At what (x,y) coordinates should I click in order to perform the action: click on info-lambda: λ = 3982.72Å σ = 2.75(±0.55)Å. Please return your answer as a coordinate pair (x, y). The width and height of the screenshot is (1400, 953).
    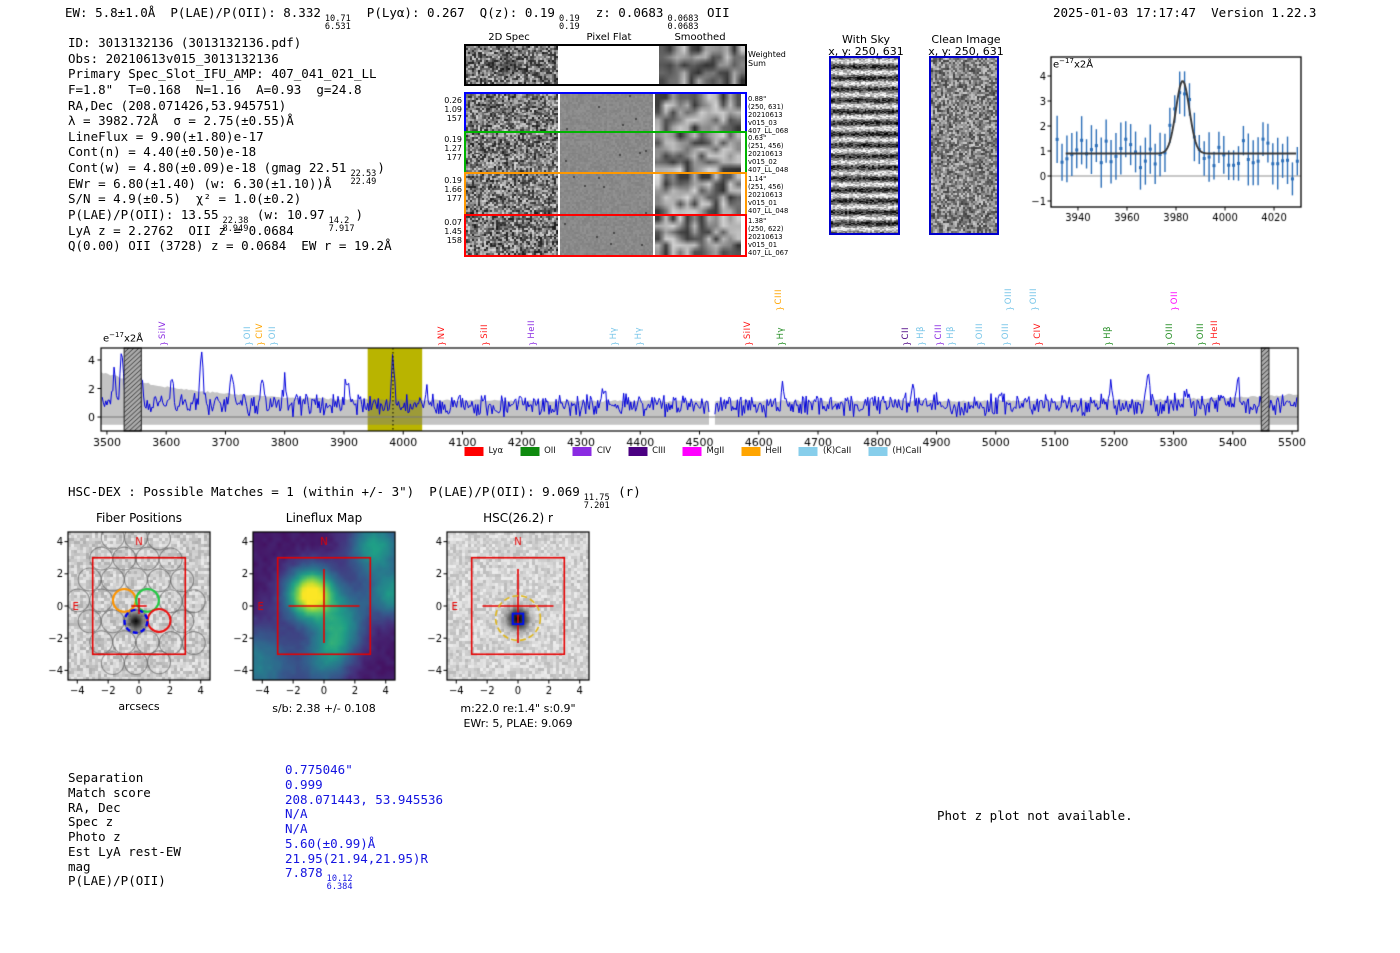
    Looking at the image, I should click on (181, 121).